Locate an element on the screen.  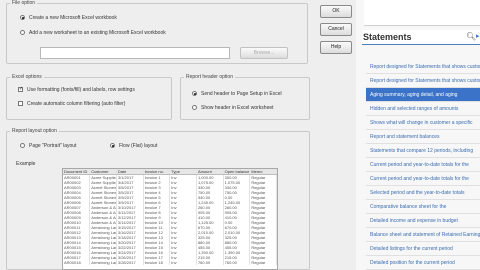
side-panel-title: Statements is located at coordinates (387, 37).